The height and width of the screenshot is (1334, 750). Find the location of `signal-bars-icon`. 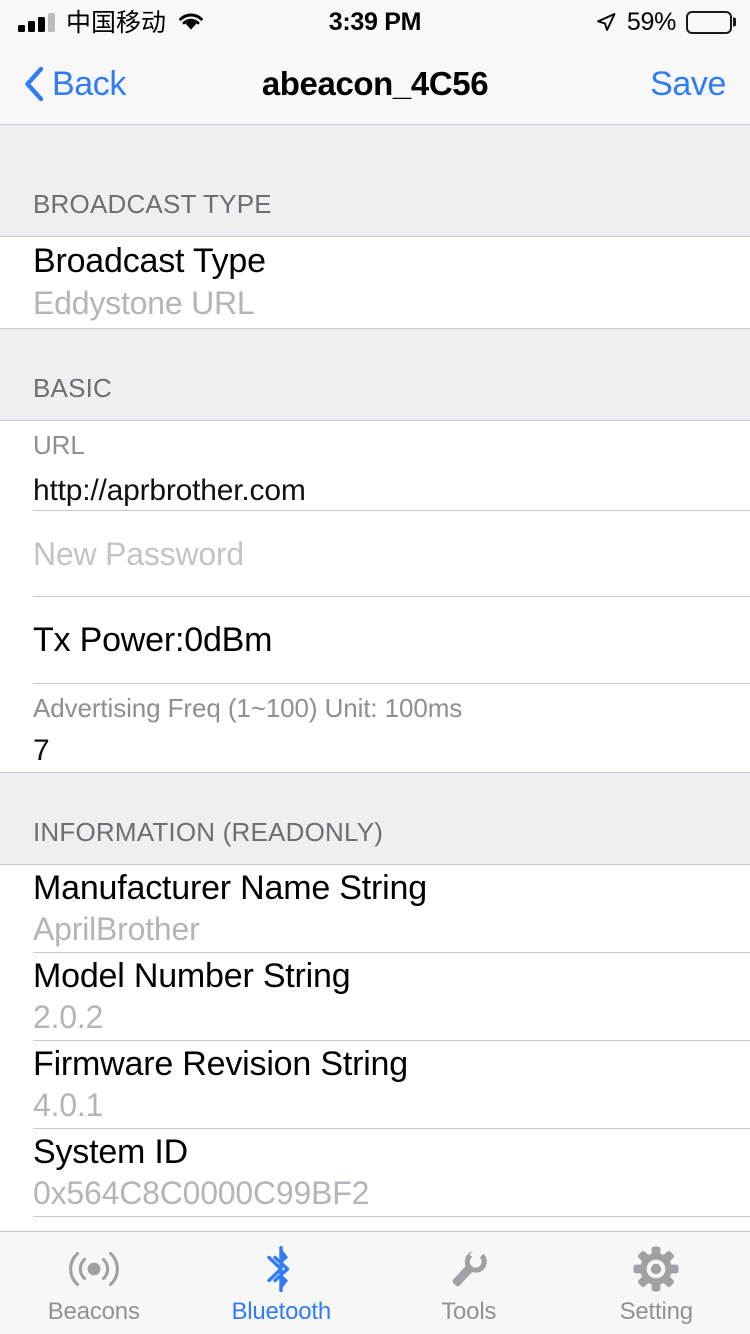

signal-bars-icon is located at coordinates (36, 22).